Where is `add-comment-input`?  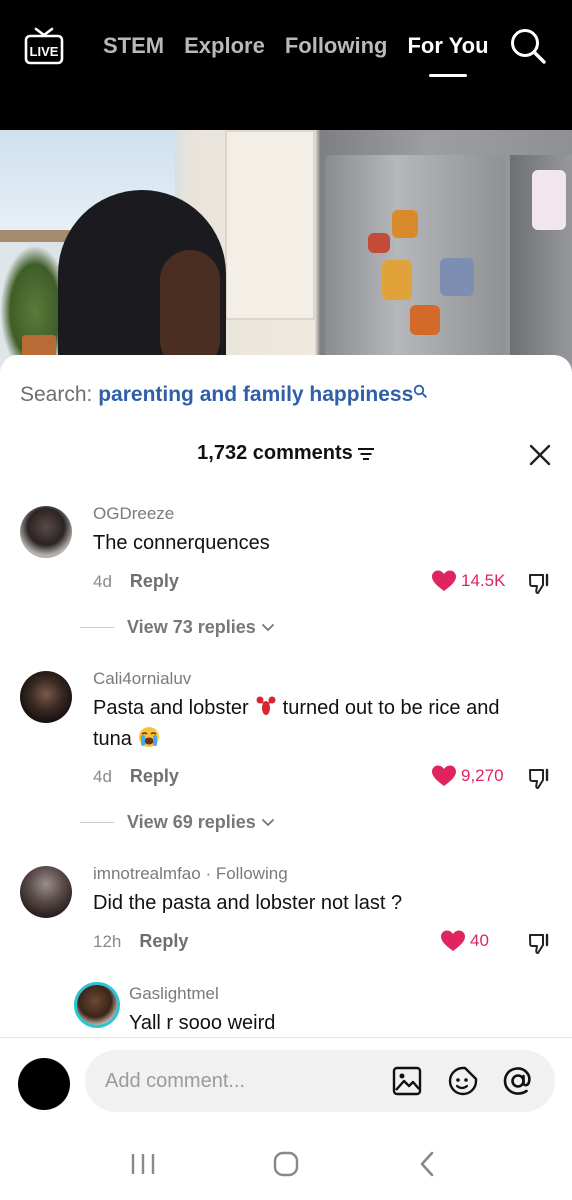
add-comment-input is located at coordinates (240, 1081).